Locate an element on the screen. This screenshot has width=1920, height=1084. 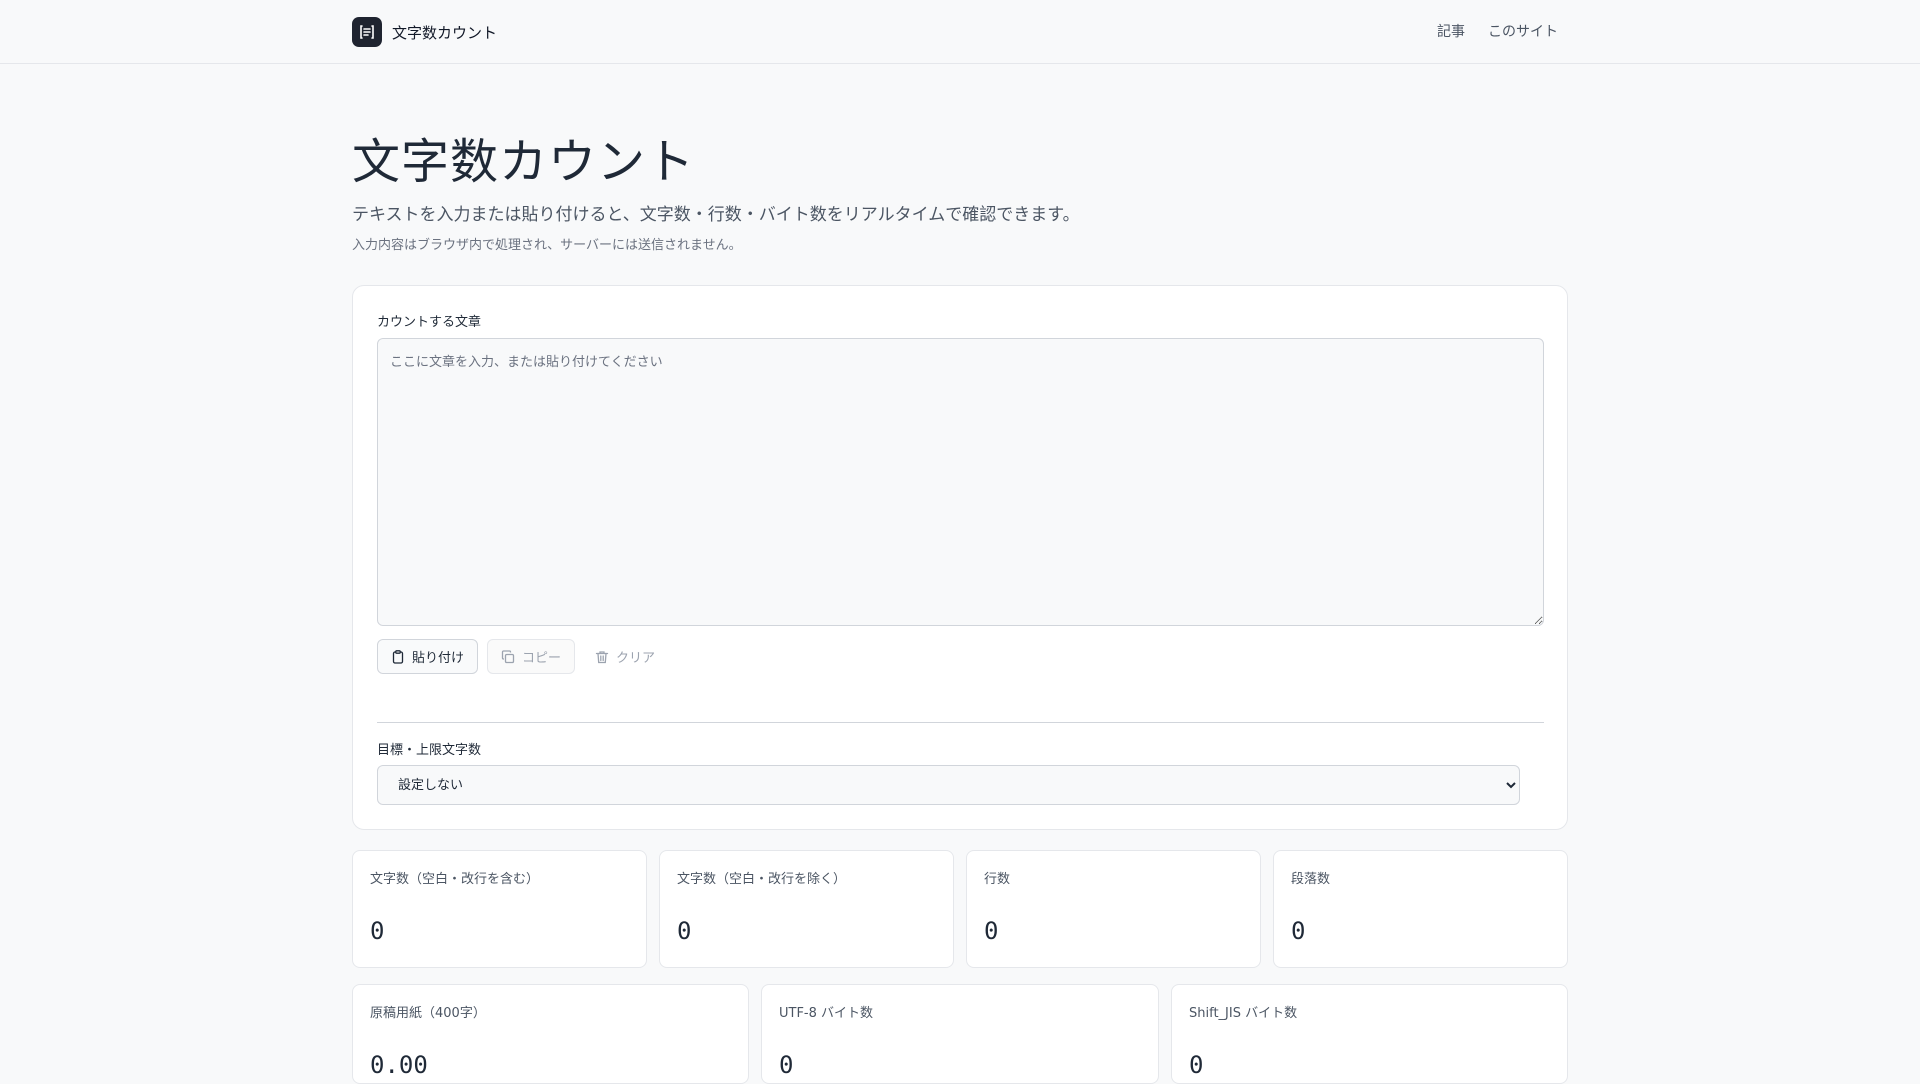
stat-label: 段落数 is located at coordinates (1311, 879).